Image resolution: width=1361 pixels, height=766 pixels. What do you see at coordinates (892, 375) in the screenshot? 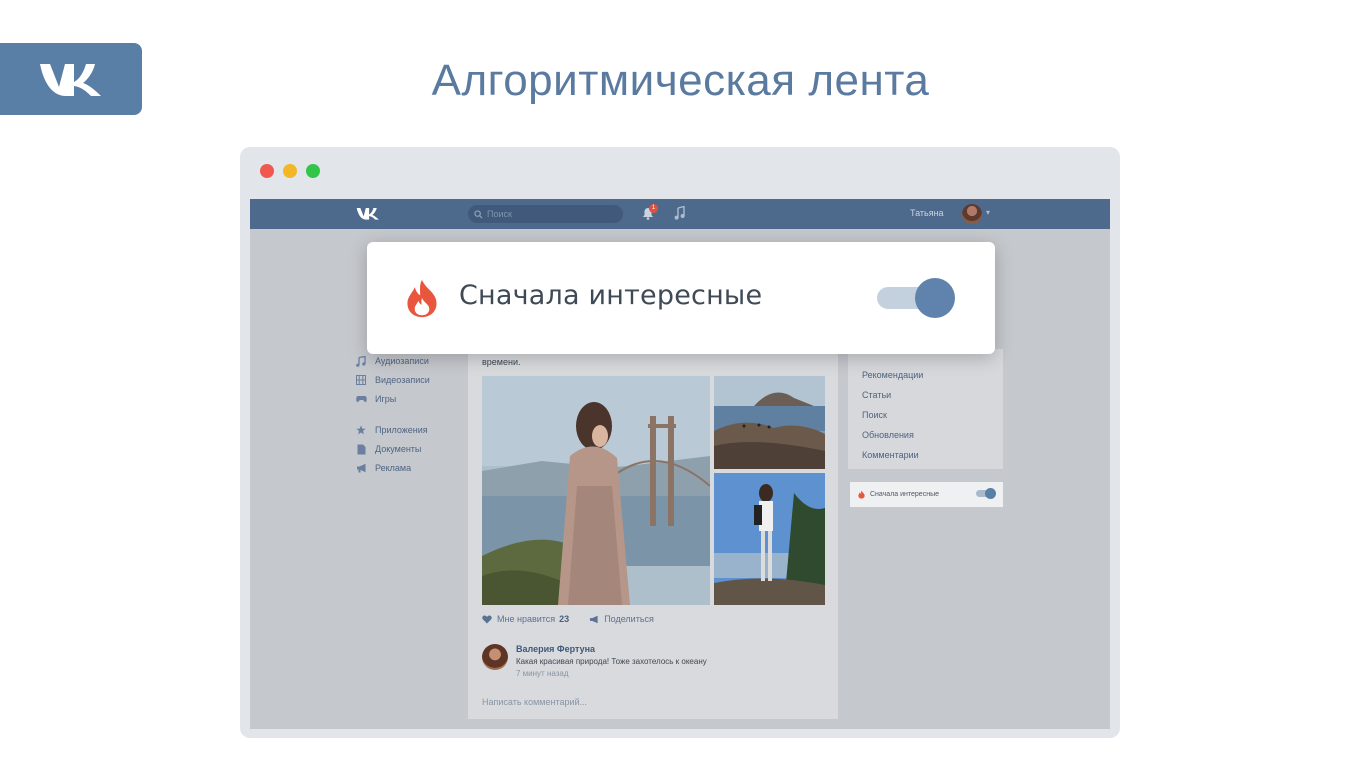
I see `right-menu-item-recommendations: Рекомендации` at bounding box center [892, 375].